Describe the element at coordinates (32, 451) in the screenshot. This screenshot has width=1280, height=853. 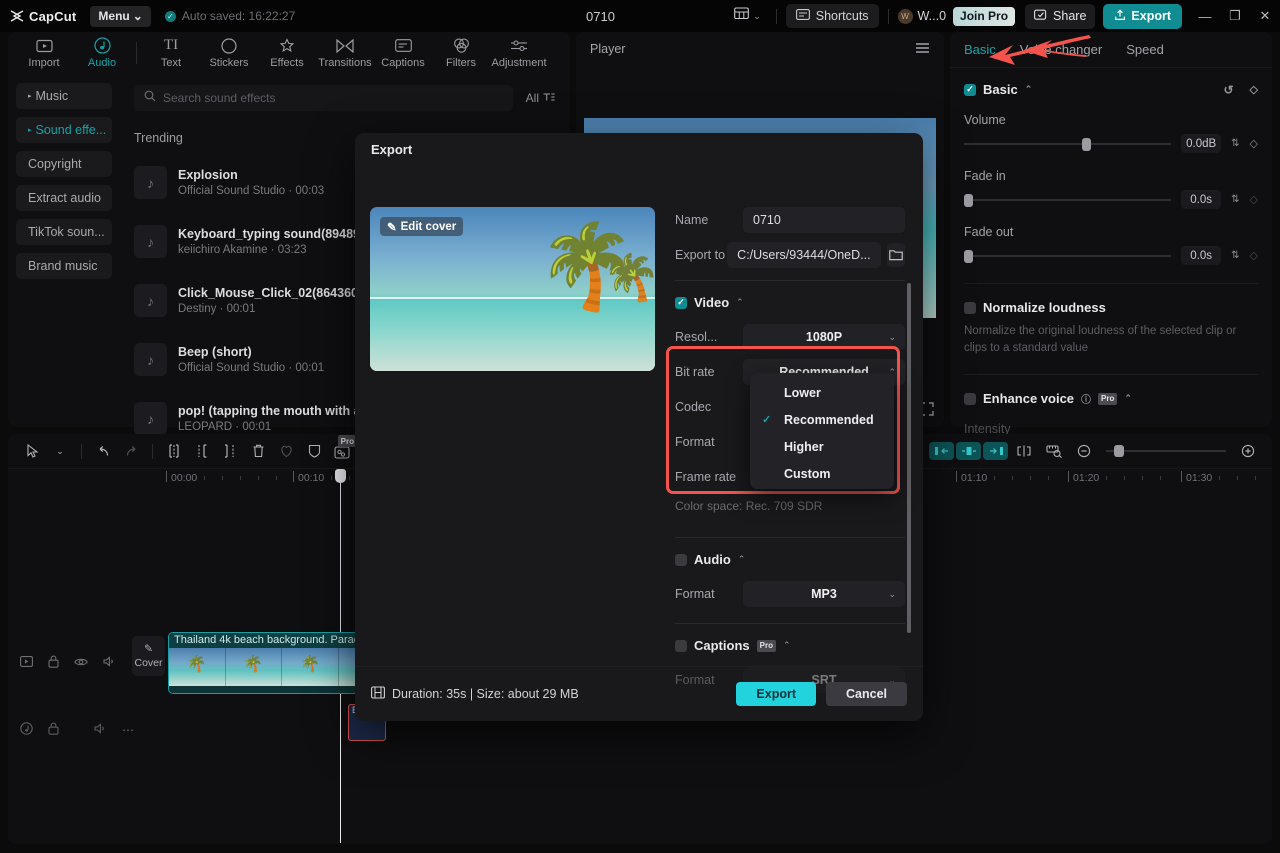
I see `select-arrow-icon` at that location.